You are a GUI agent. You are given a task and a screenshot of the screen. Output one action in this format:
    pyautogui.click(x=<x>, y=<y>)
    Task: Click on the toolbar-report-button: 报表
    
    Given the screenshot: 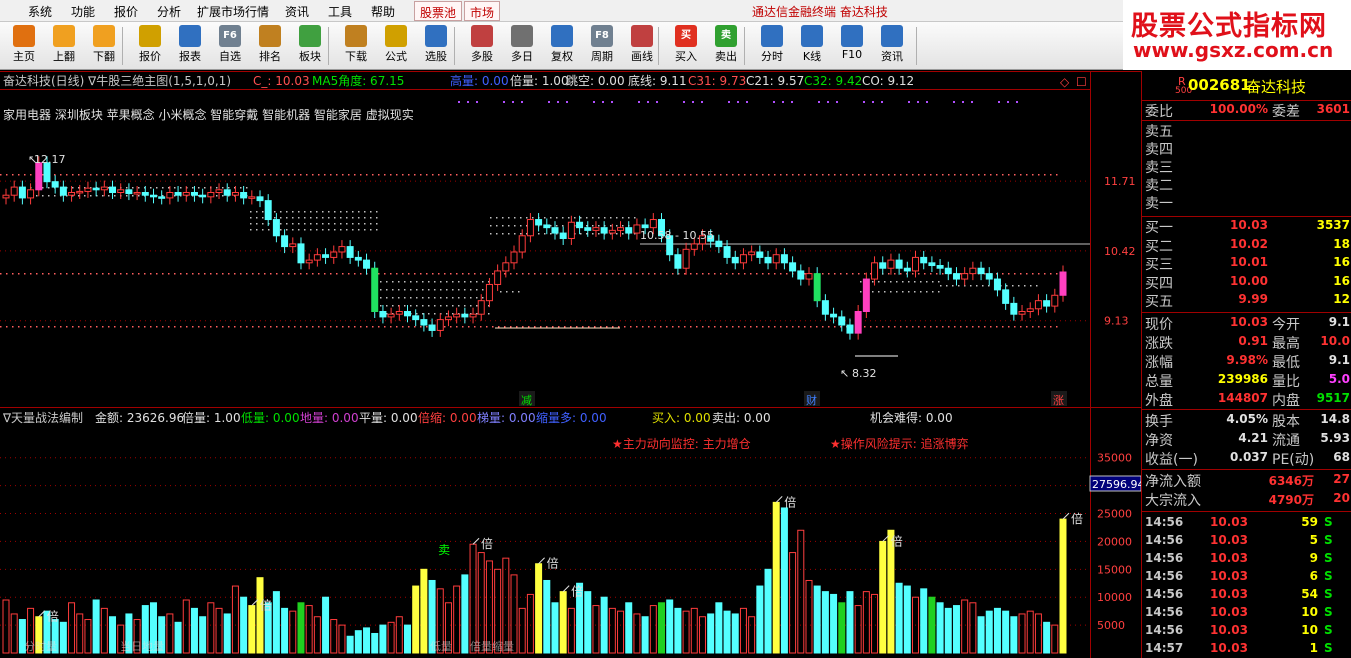 What is the action you would take?
    pyautogui.click(x=190, y=46)
    